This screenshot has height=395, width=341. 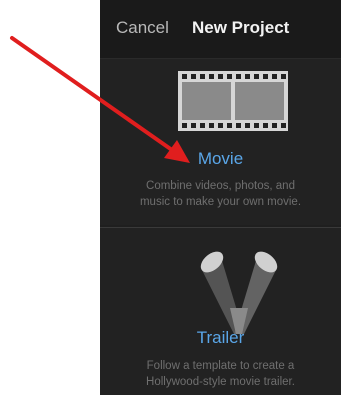 I want to click on movie-description-line-2: music to make your own movie., so click(x=220, y=202).